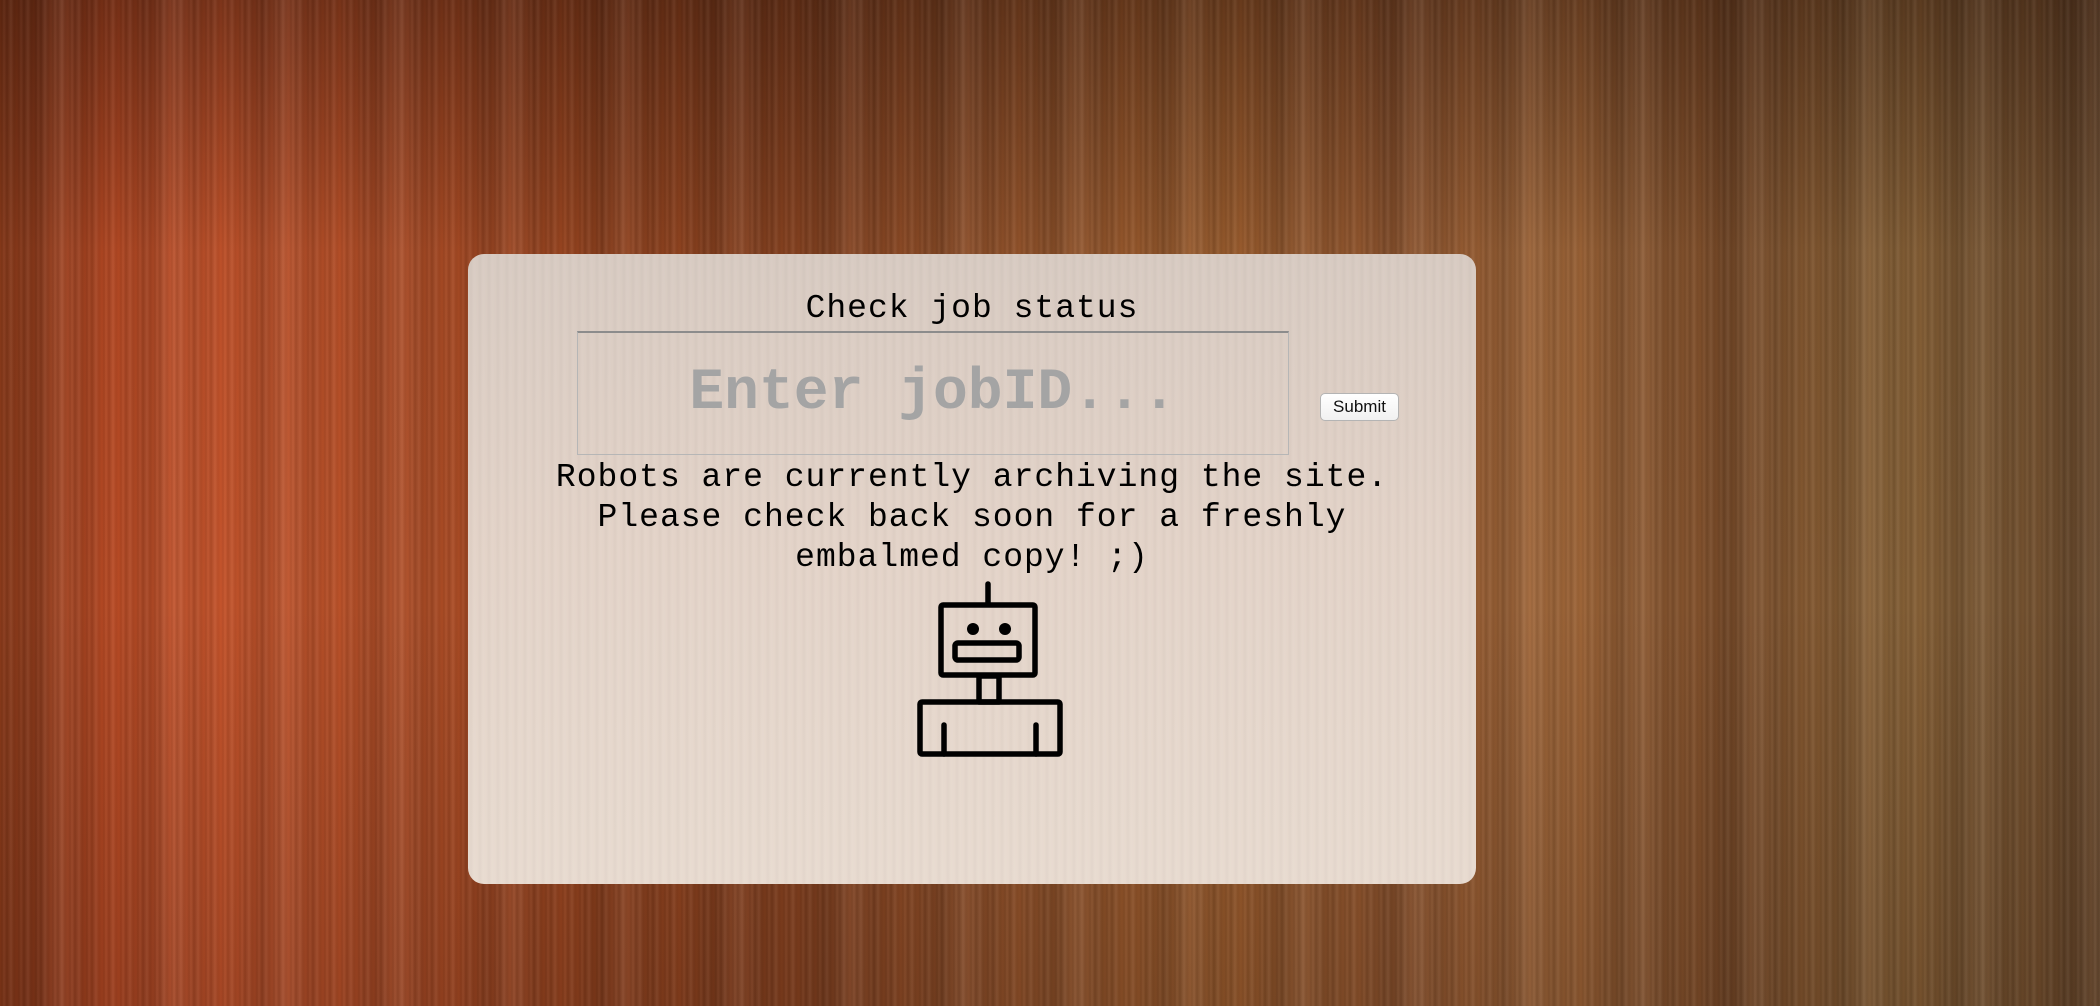 This screenshot has width=2100, height=1006. What do you see at coordinates (990, 669) in the screenshot?
I see `robot-icon` at bounding box center [990, 669].